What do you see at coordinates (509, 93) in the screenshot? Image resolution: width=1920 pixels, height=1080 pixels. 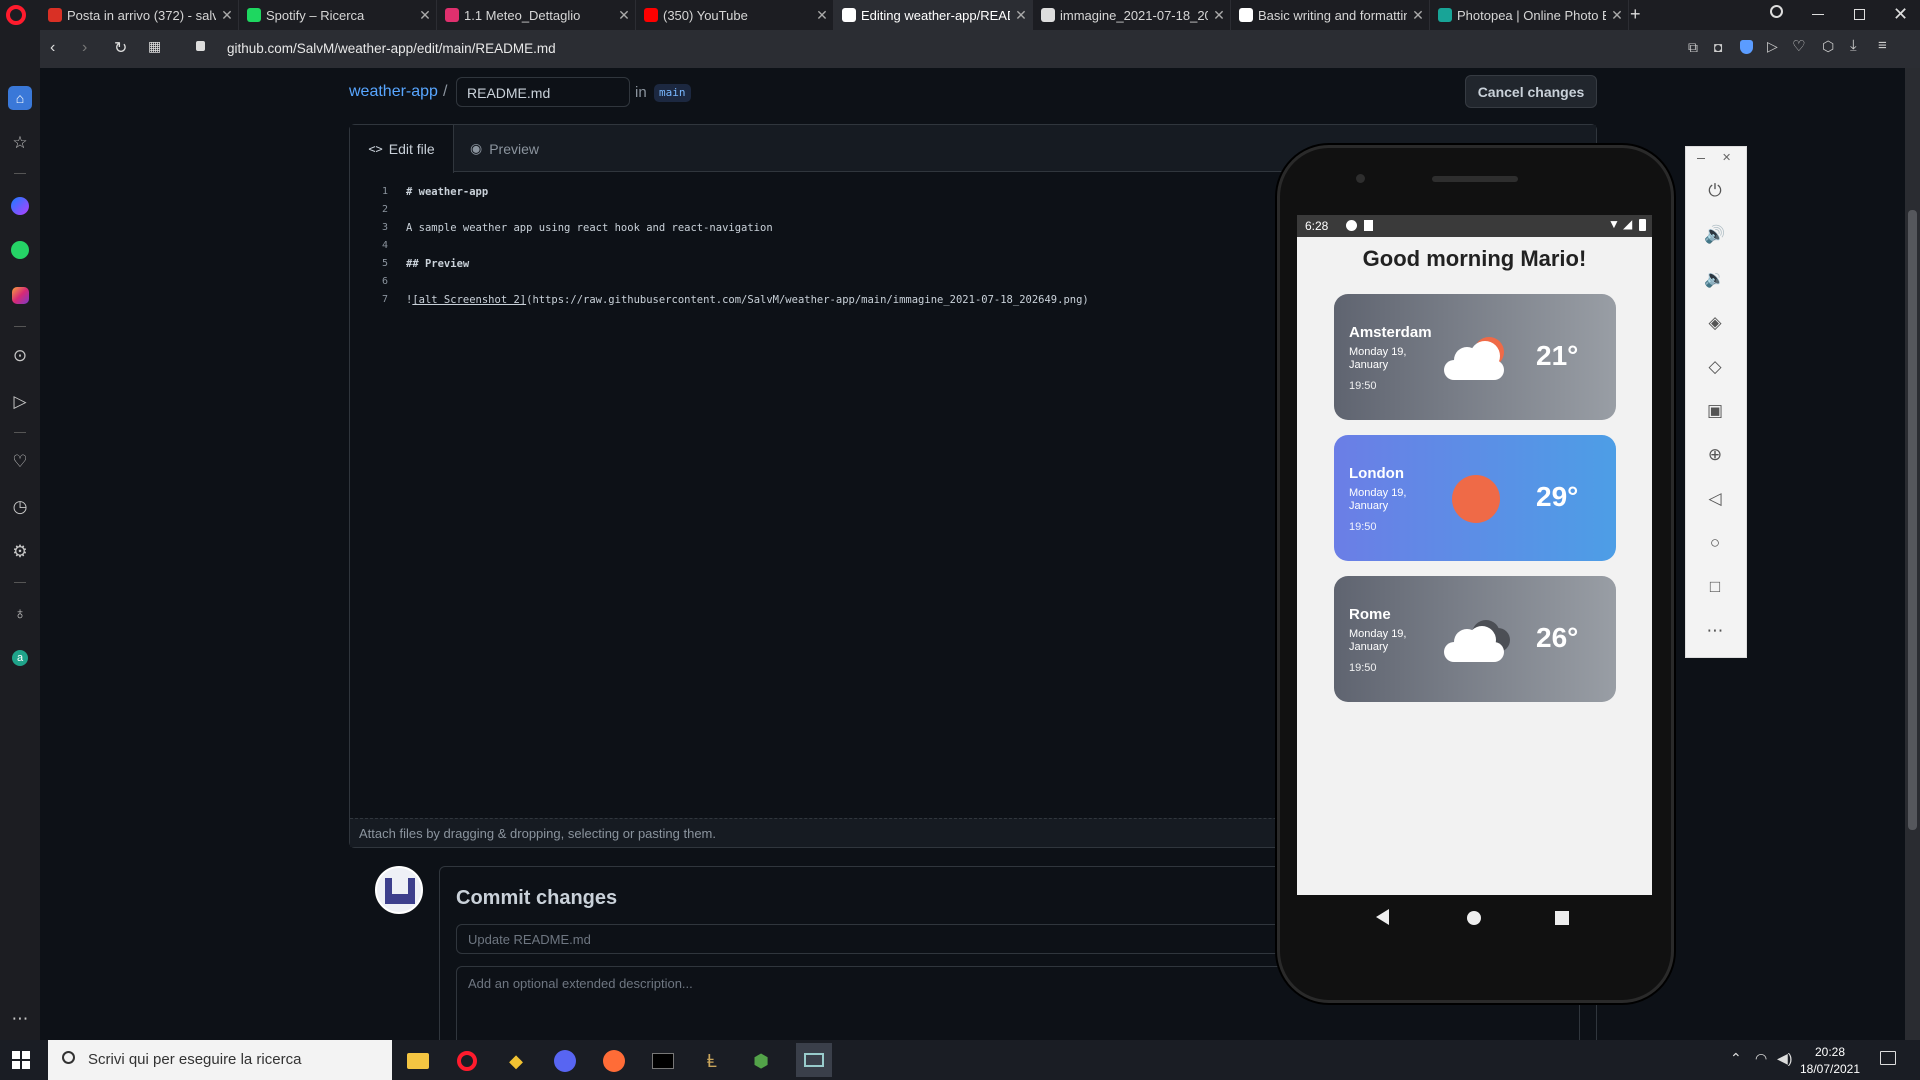 I see `filename-value: README.md` at bounding box center [509, 93].